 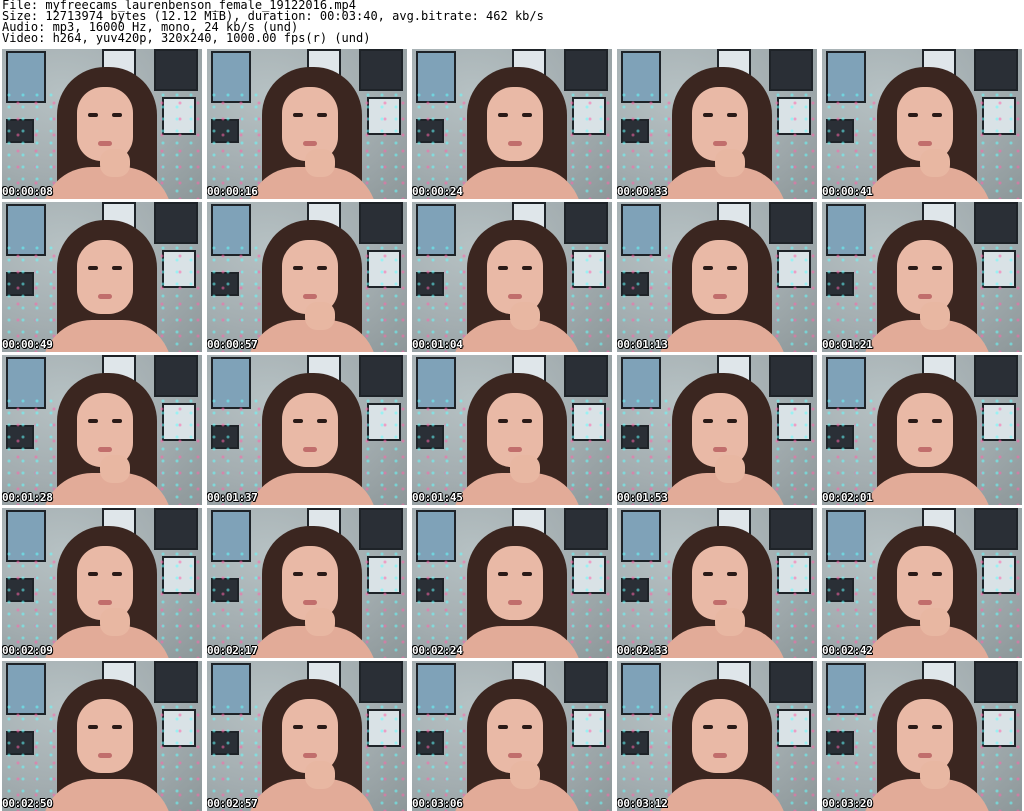 What do you see at coordinates (717, 124) in the screenshot?
I see `video-thumbnail: 00:00:33` at bounding box center [717, 124].